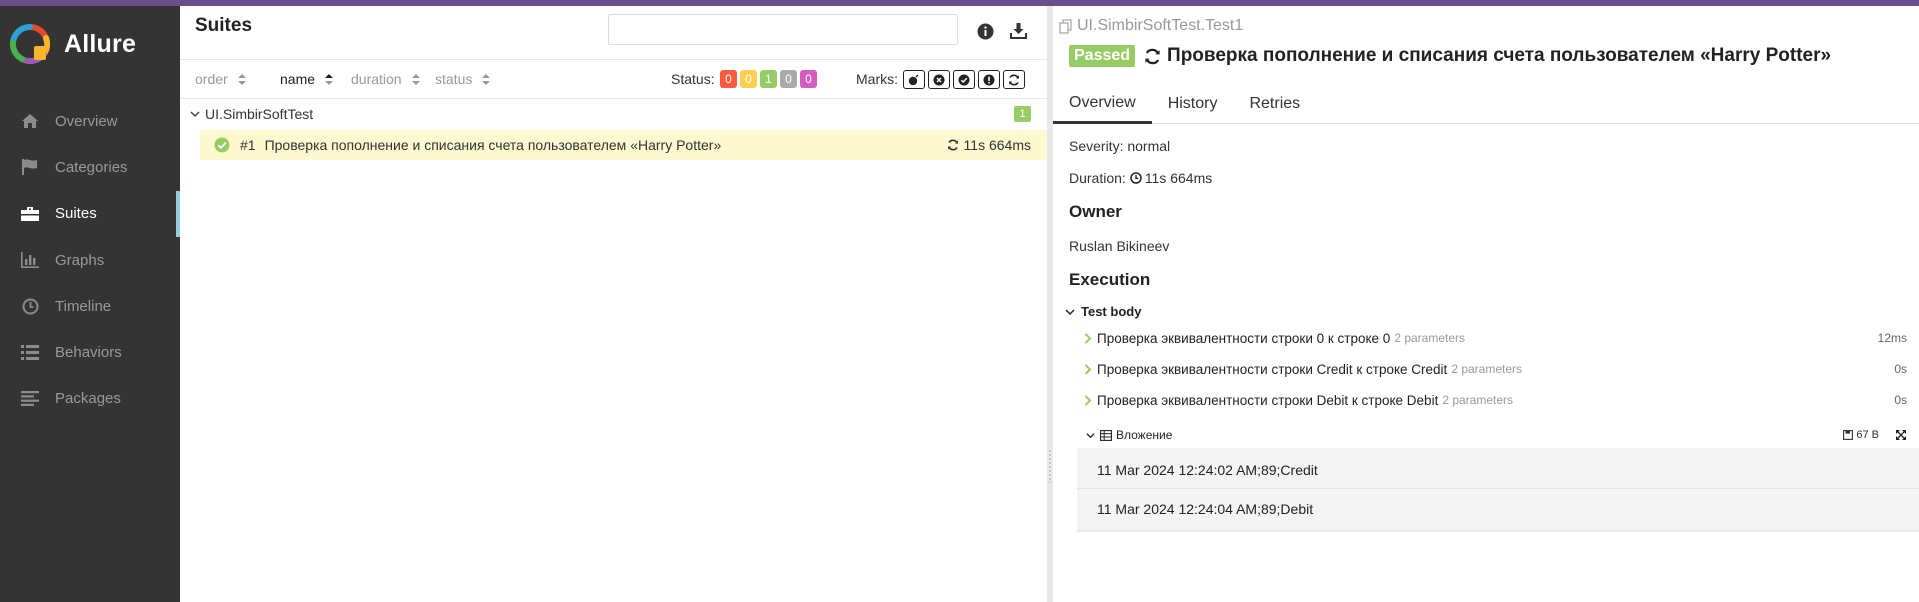 The height and width of the screenshot is (602, 1919). I want to click on duration-label: Duration:, so click(1097, 178).